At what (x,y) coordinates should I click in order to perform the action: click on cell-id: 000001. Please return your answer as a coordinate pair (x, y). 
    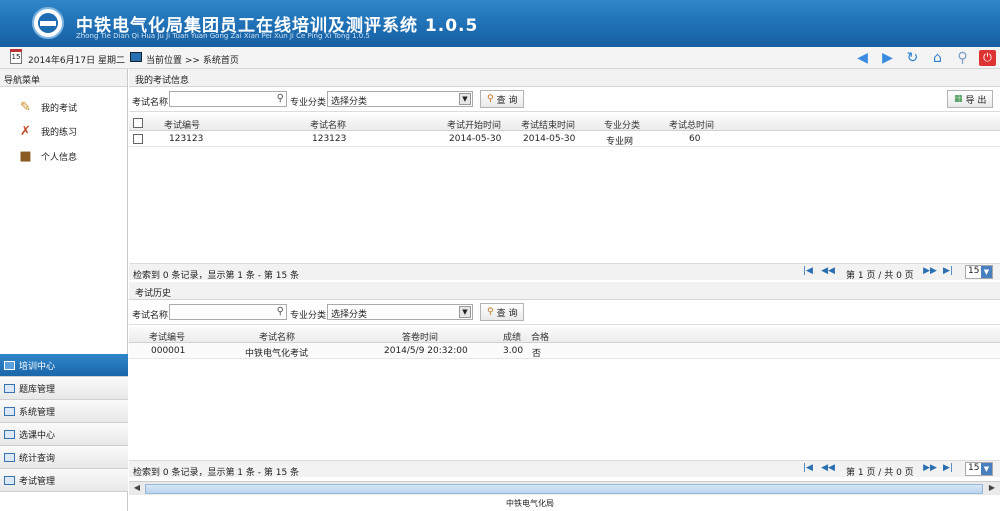
    Looking at the image, I should click on (168, 351).